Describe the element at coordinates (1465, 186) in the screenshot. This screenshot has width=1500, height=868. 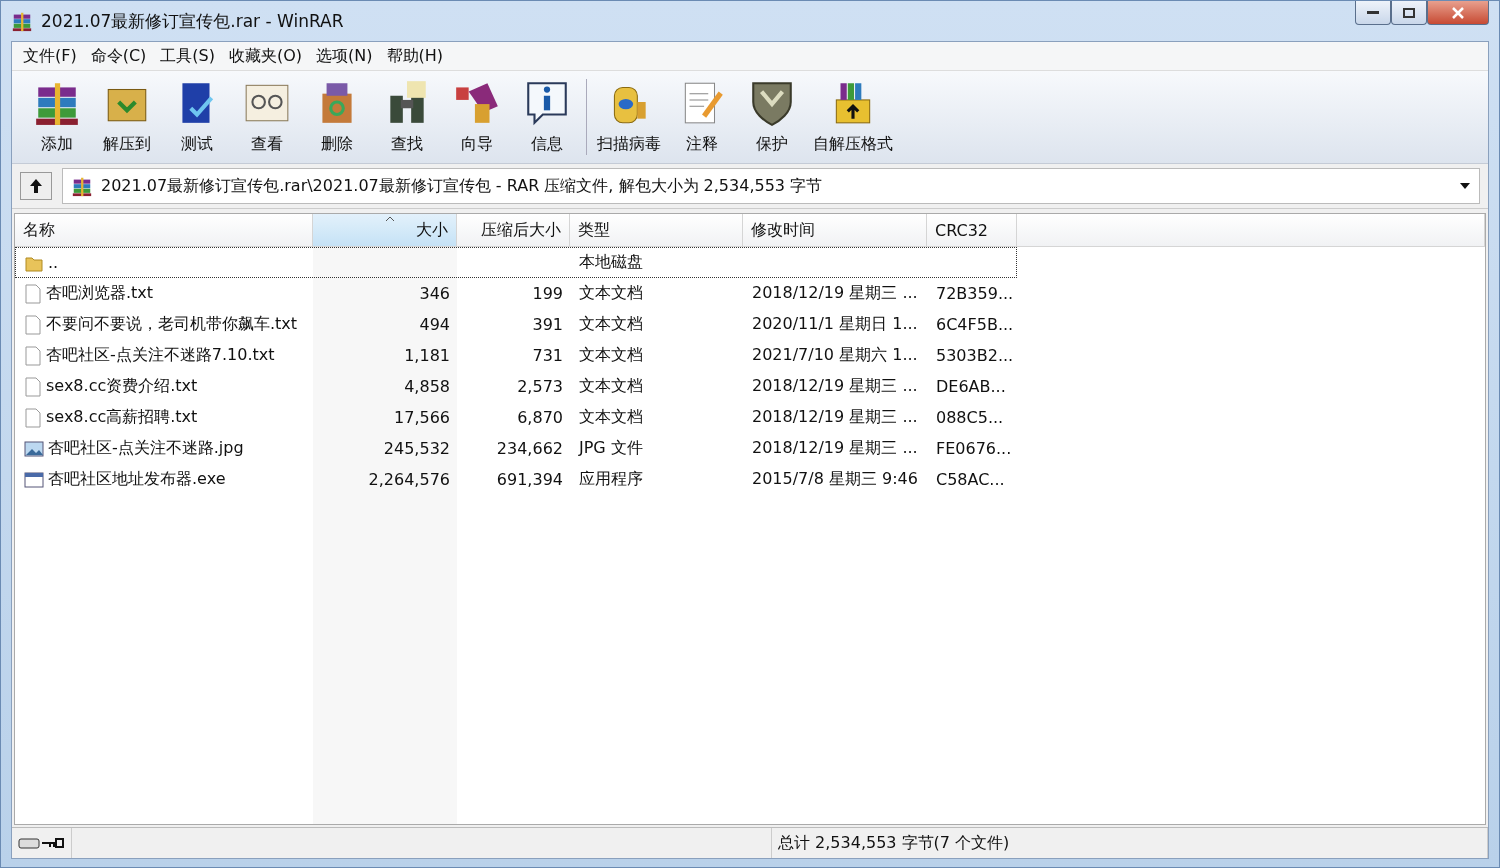
I see `dropdown-caret-icon` at that location.